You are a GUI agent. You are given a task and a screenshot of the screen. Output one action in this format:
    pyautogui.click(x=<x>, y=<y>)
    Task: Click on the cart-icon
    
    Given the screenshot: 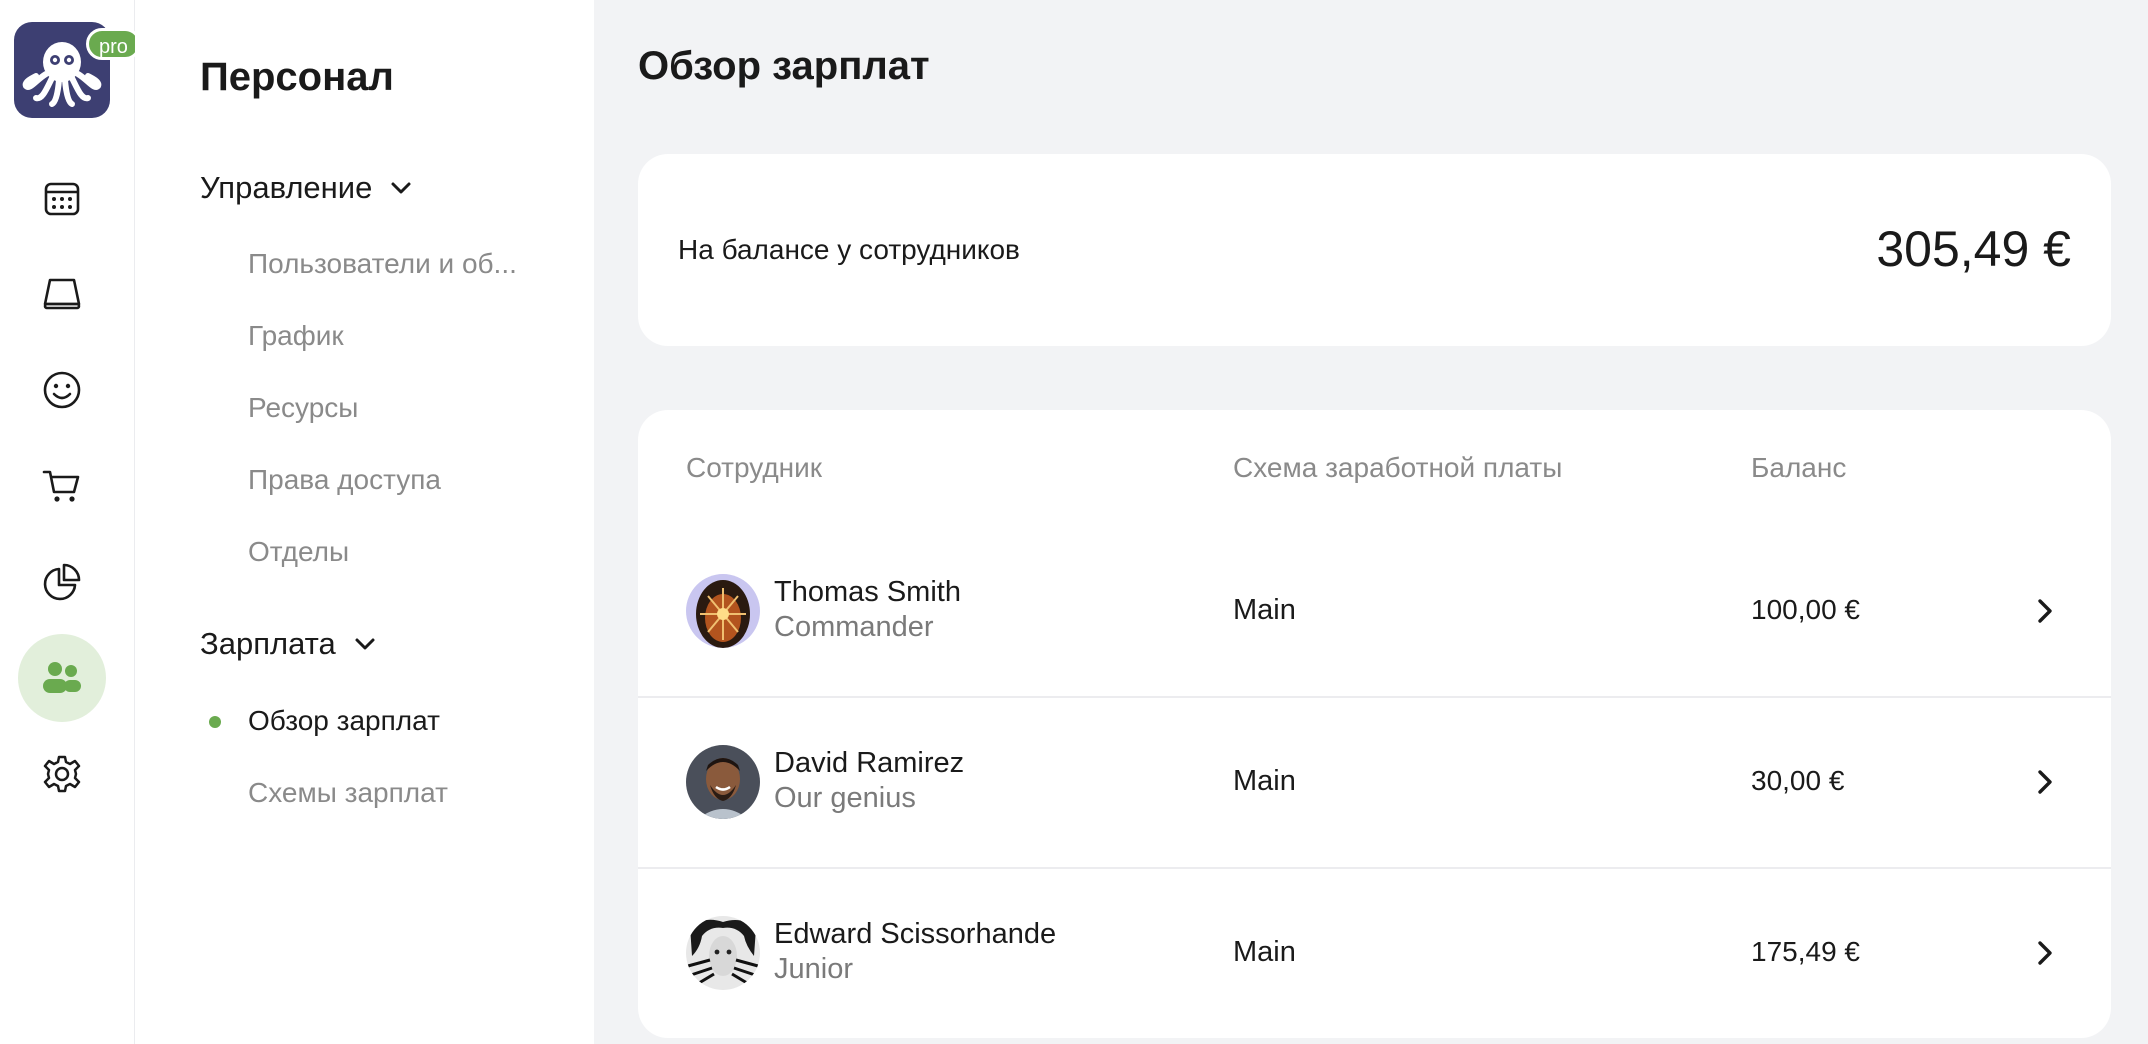 What is the action you would take?
    pyautogui.click(x=61, y=486)
    